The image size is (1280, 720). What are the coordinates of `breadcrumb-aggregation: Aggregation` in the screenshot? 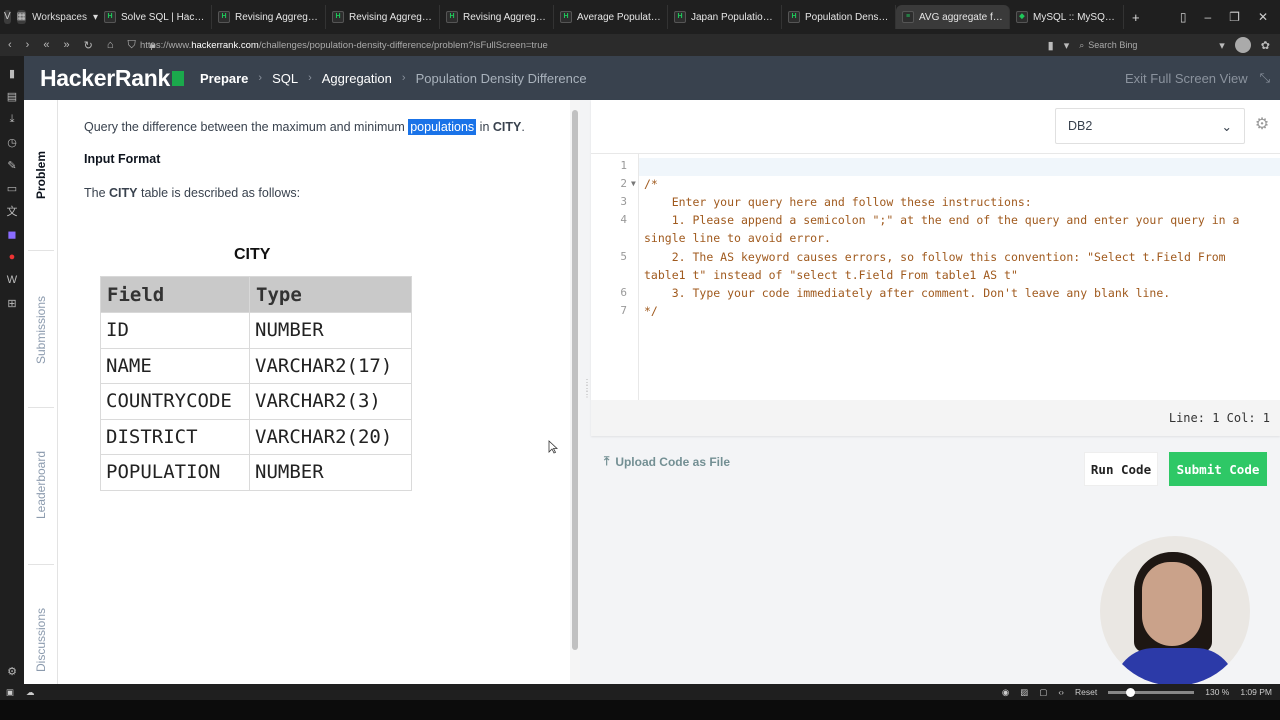 It's located at (357, 78).